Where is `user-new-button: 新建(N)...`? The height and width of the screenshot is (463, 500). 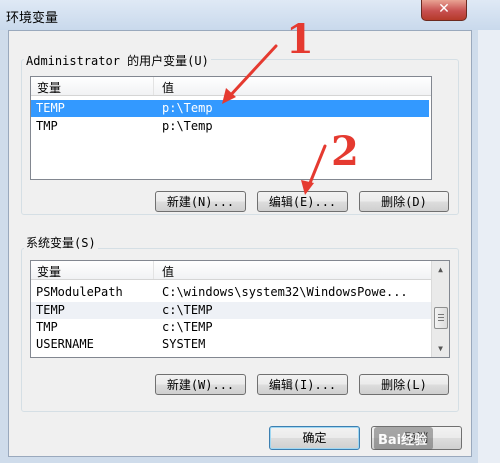 user-new-button: 新建(N)... is located at coordinates (200, 201).